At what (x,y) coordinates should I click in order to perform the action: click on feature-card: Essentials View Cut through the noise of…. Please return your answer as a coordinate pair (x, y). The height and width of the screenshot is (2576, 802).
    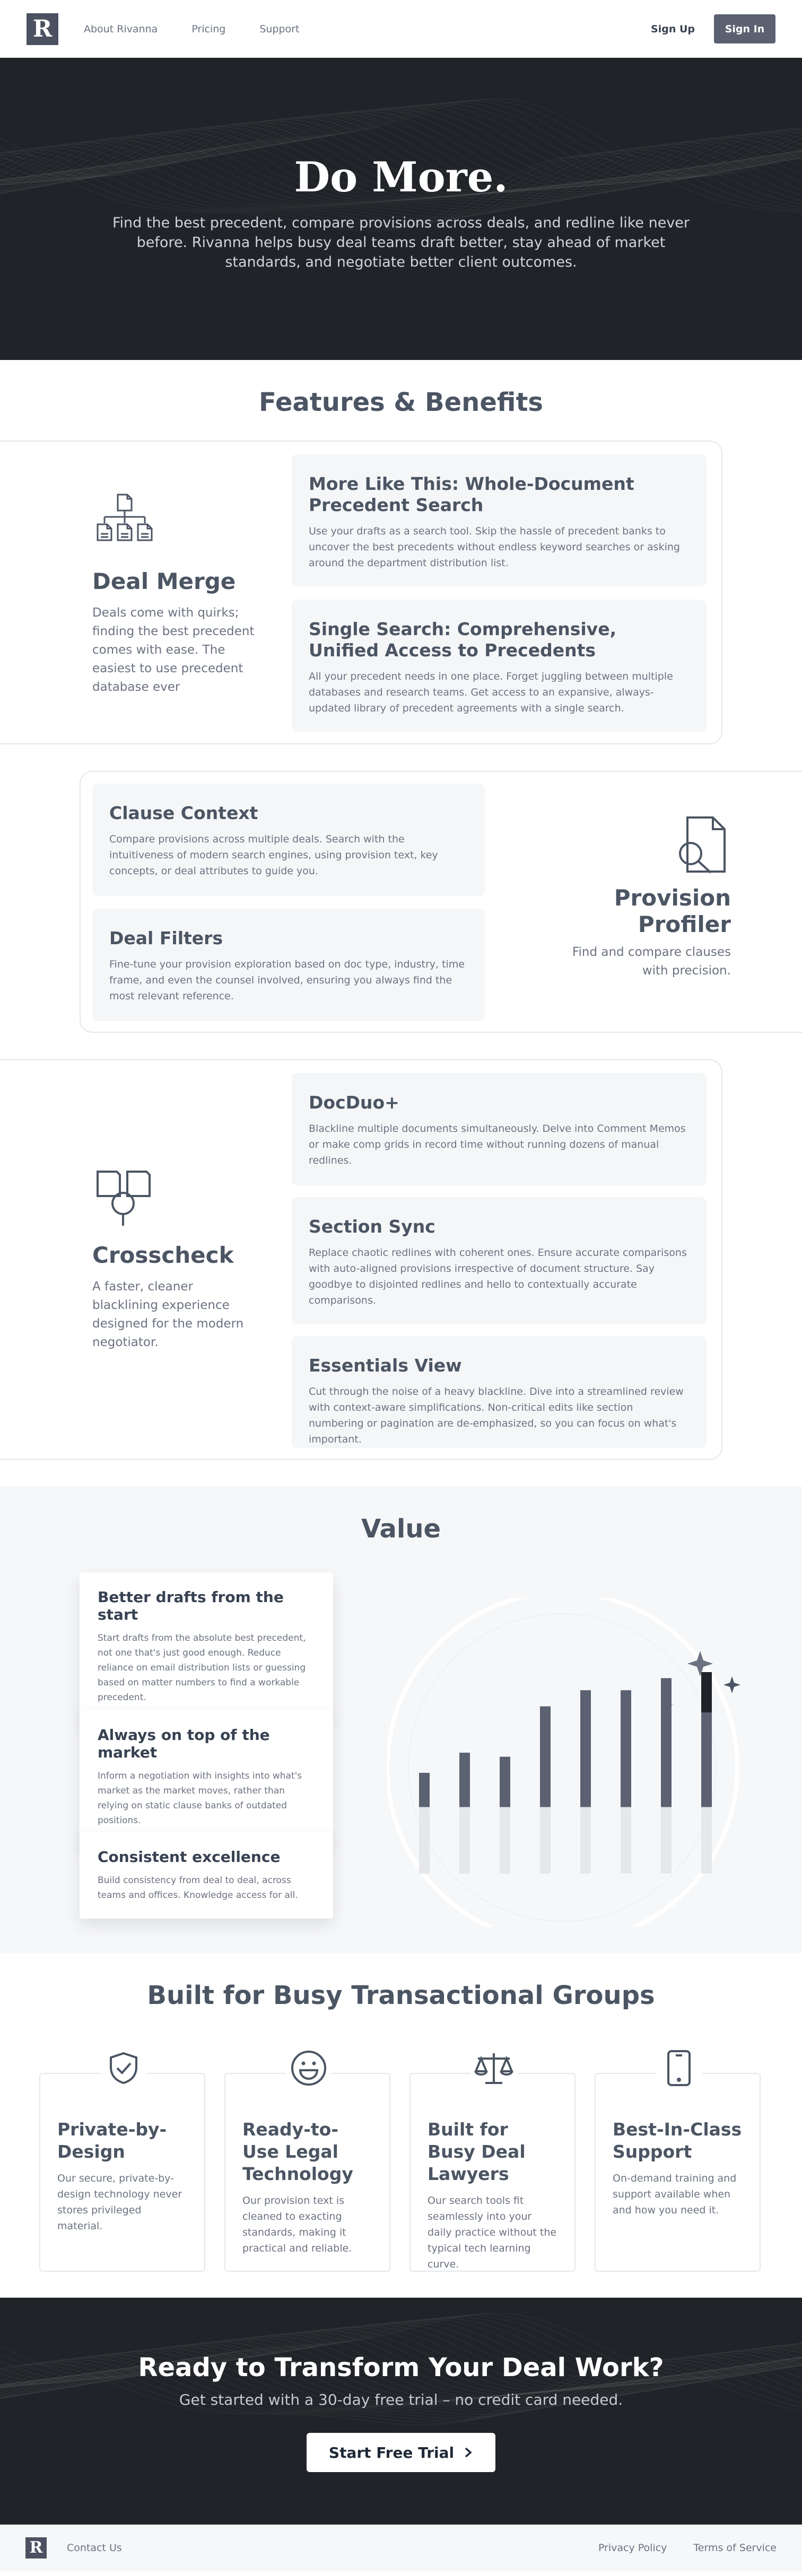
    Looking at the image, I should click on (500, 1392).